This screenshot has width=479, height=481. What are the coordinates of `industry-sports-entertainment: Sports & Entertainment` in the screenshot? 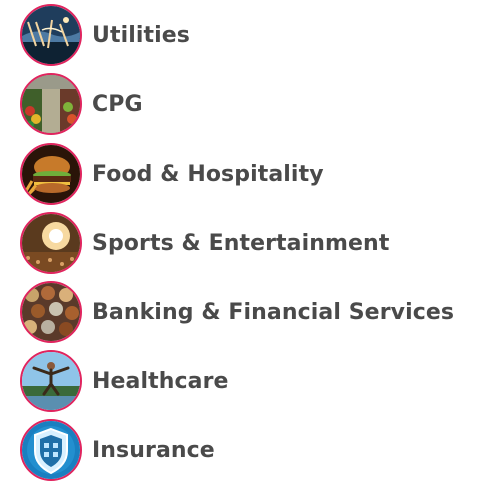 It's located at (204, 243).